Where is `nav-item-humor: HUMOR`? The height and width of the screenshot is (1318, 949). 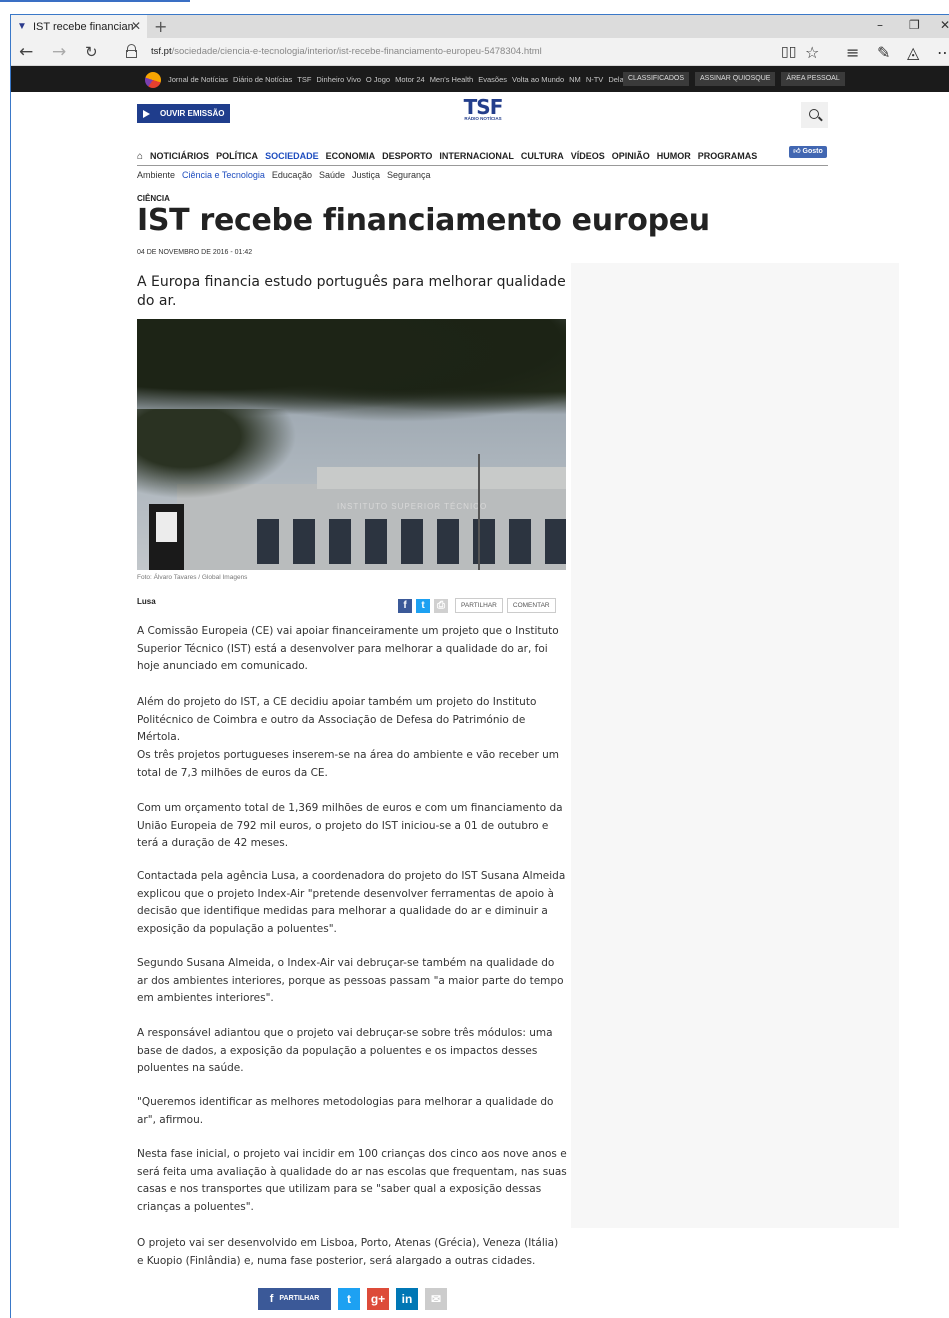
nav-item-humor: HUMOR is located at coordinates (674, 156).